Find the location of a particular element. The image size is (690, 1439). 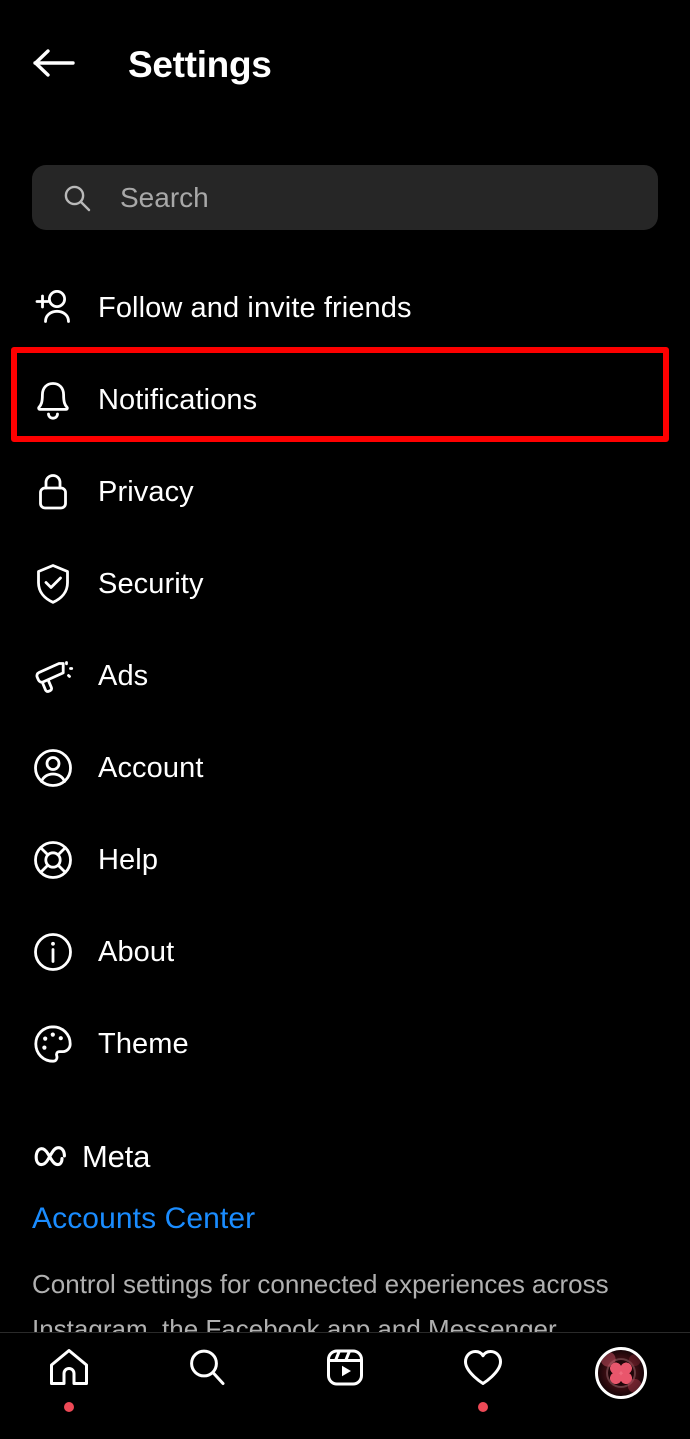

megaphone-icon is located at coordinates (53, 676).